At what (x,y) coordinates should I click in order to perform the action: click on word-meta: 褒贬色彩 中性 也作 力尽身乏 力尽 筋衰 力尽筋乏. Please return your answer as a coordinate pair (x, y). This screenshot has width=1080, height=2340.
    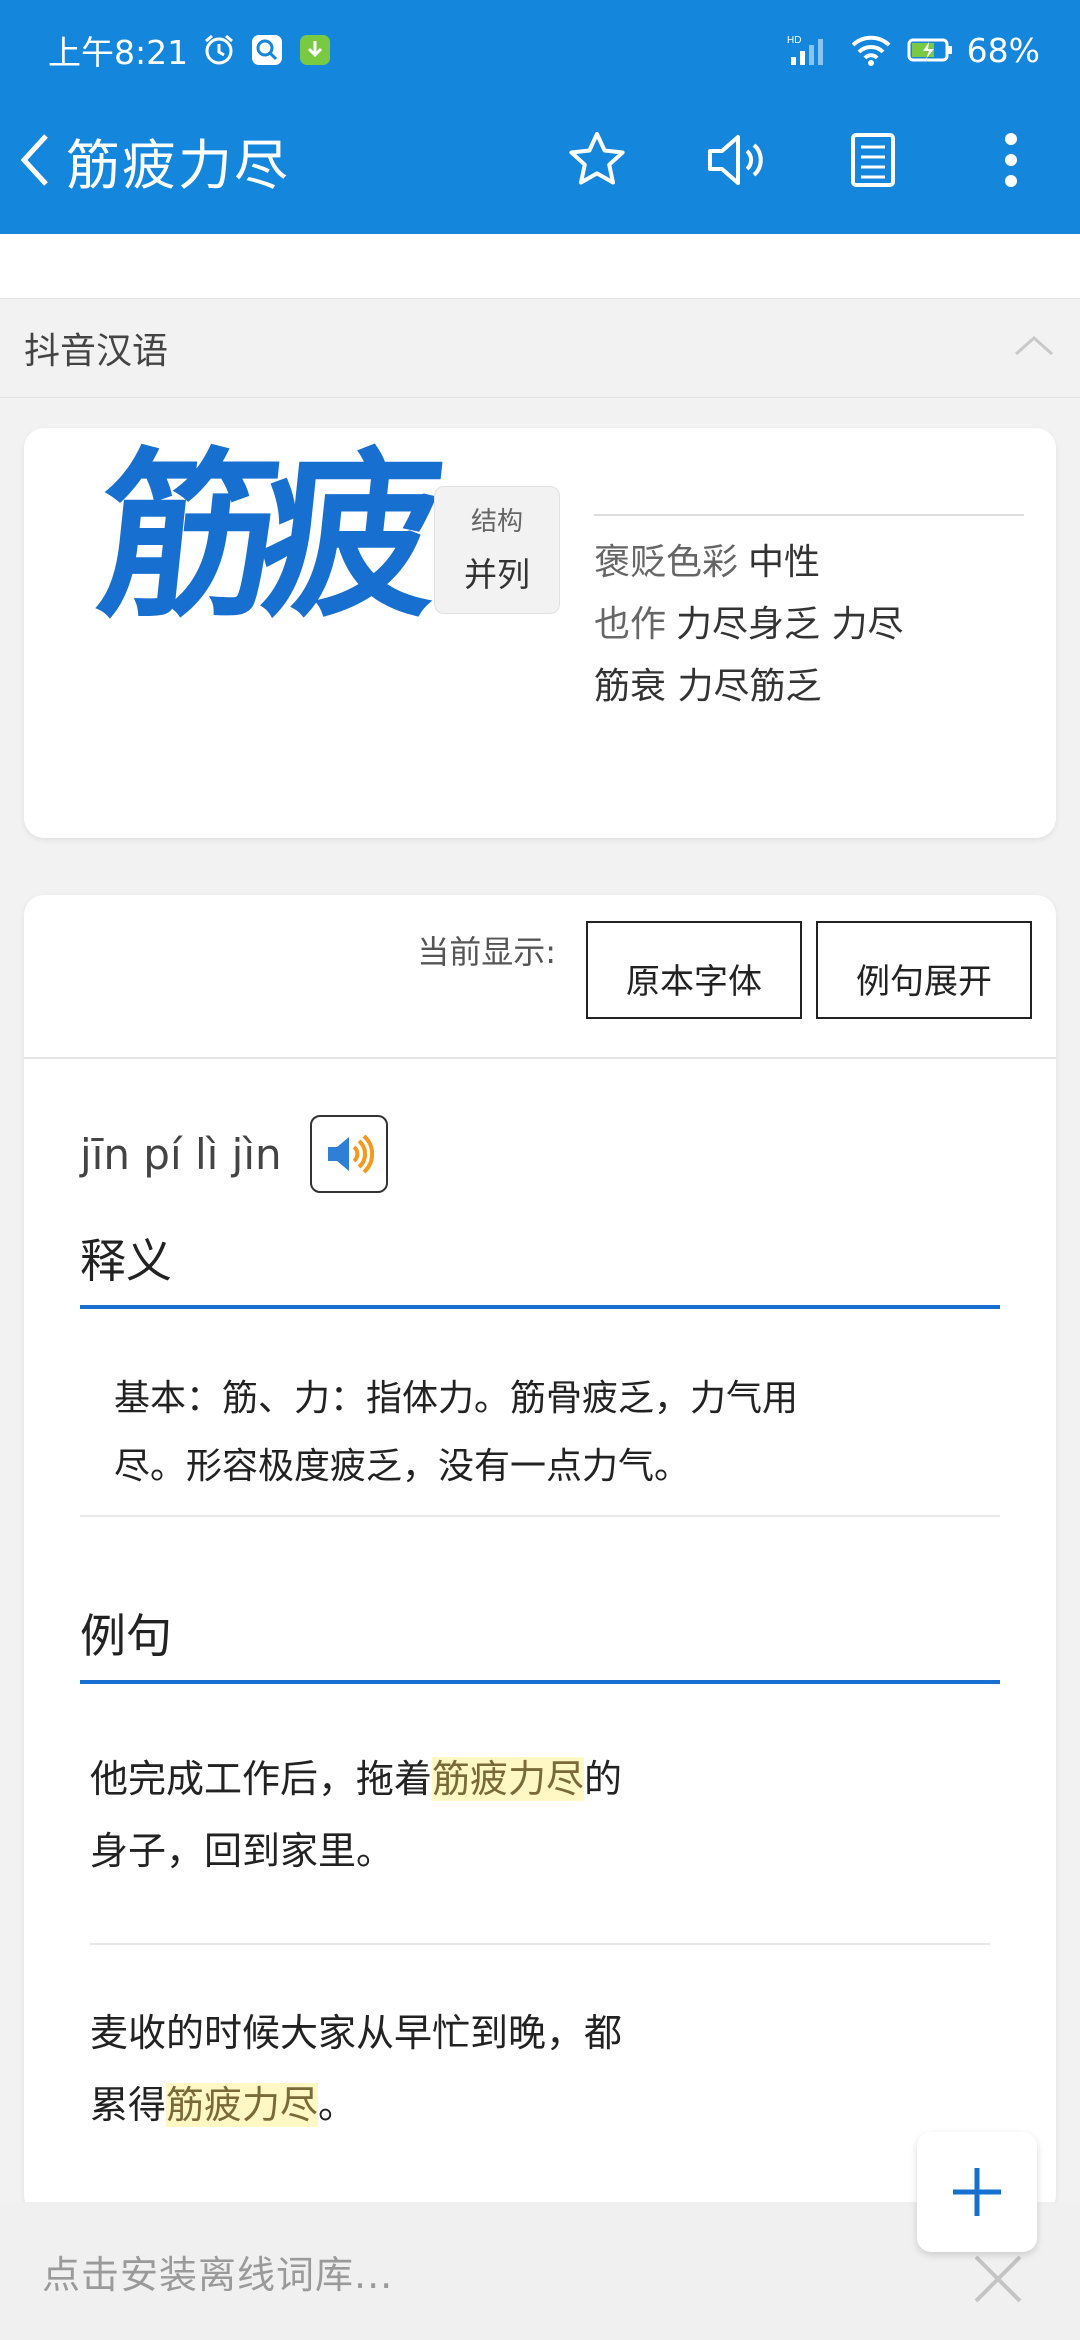
    Looking at the image, I should click on (809, 616).